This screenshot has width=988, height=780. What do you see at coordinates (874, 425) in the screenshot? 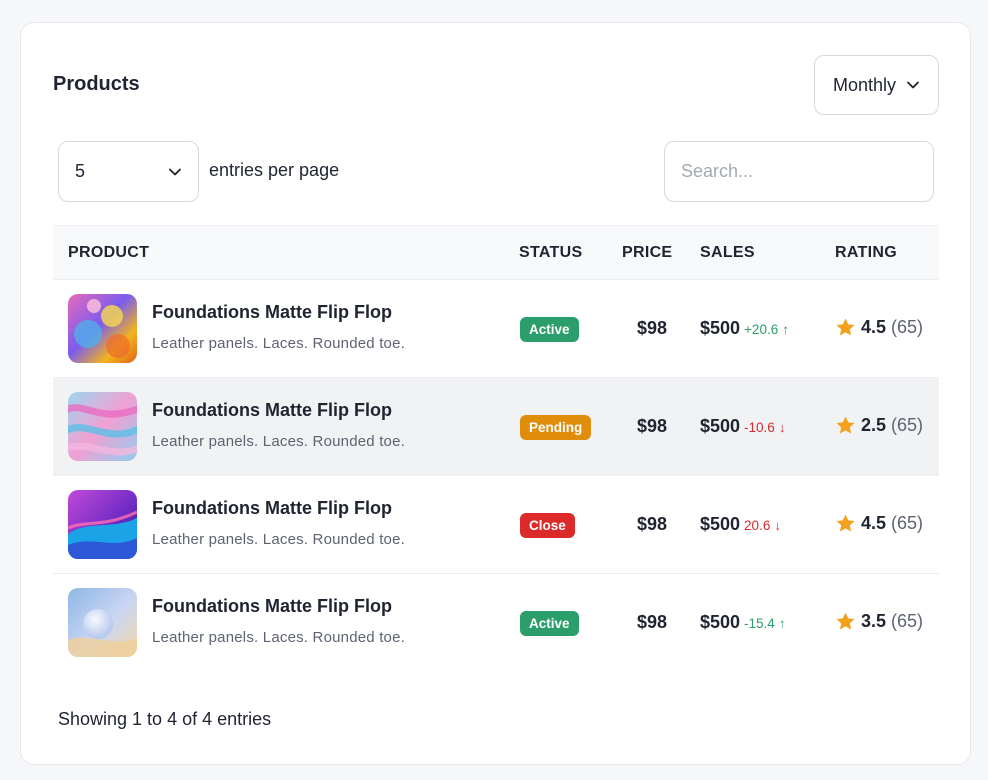
I see `rating-value: 2.5` at bounding box center [874, 425].